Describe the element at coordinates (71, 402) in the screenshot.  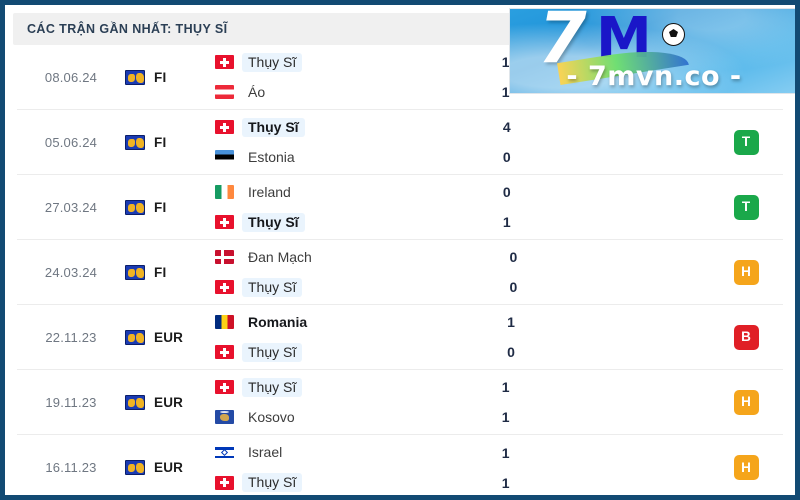
I see `match-date: 19.11.23` at that location.